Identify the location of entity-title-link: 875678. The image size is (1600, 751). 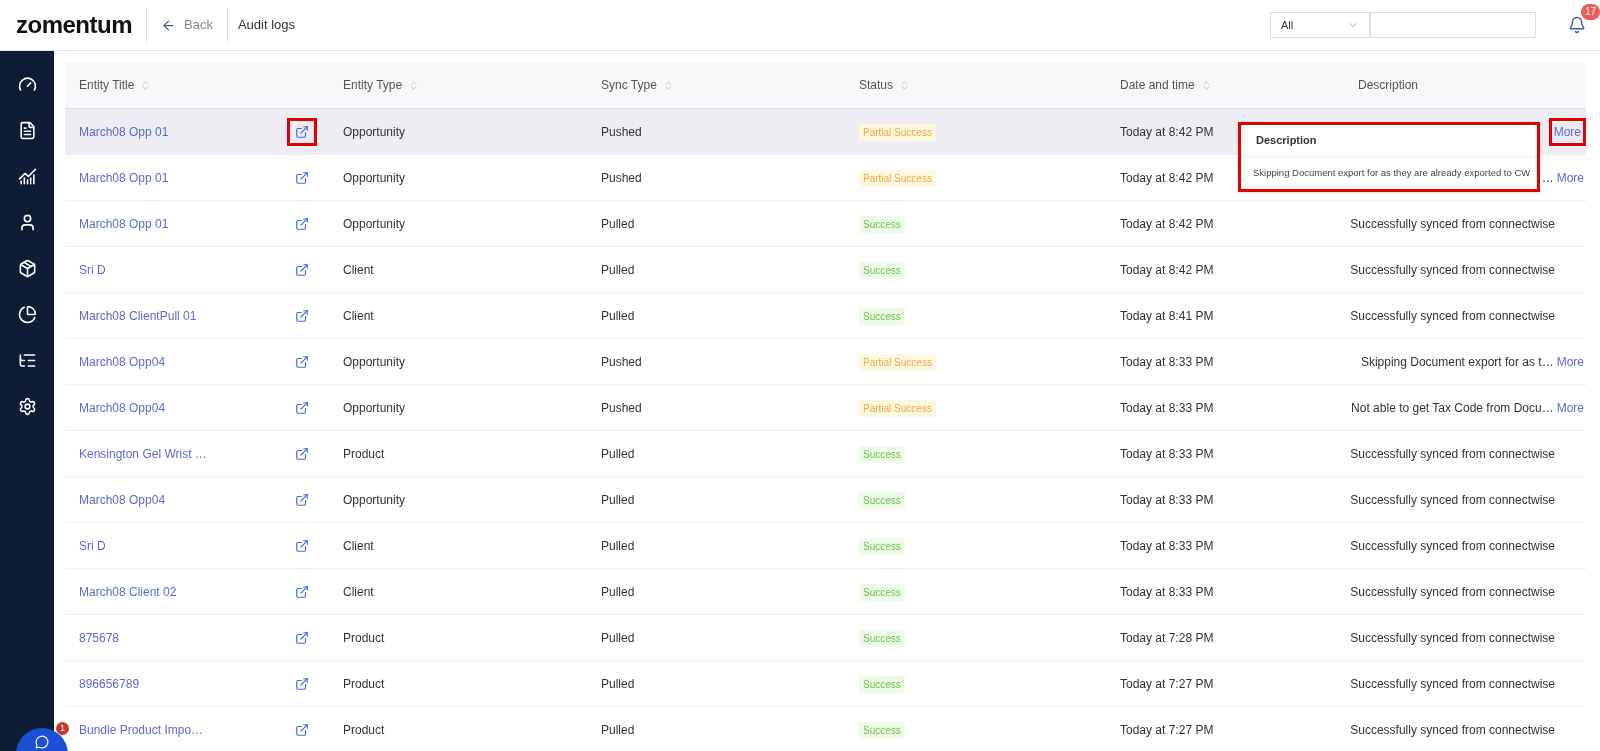
(99, 637).